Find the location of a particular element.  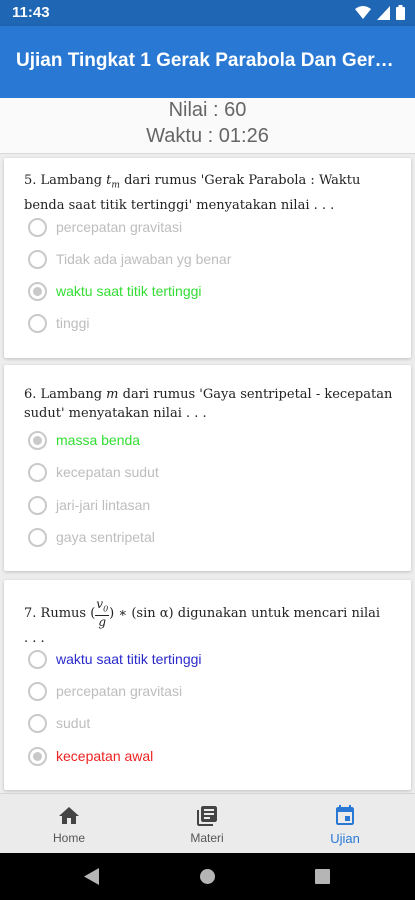

formula-rest: ∗ (sin α) is located at coordinates (144, 614).